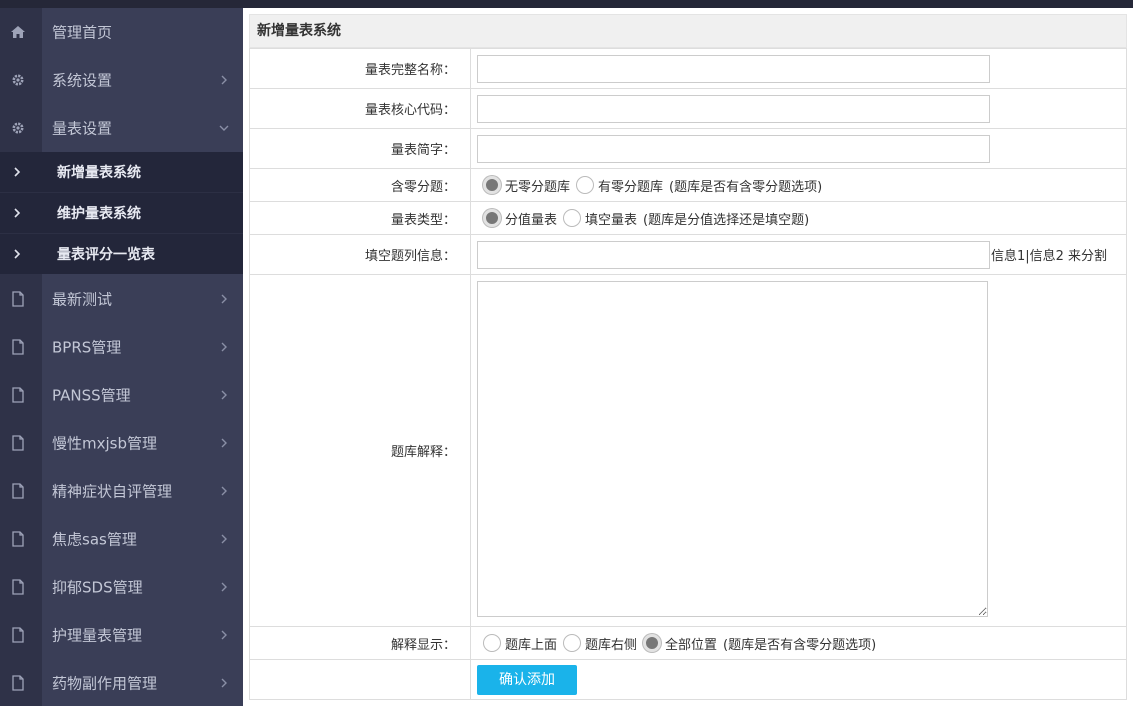 The image size is (1133, 706). I want to click on core-code-cell, so click(798, 108).